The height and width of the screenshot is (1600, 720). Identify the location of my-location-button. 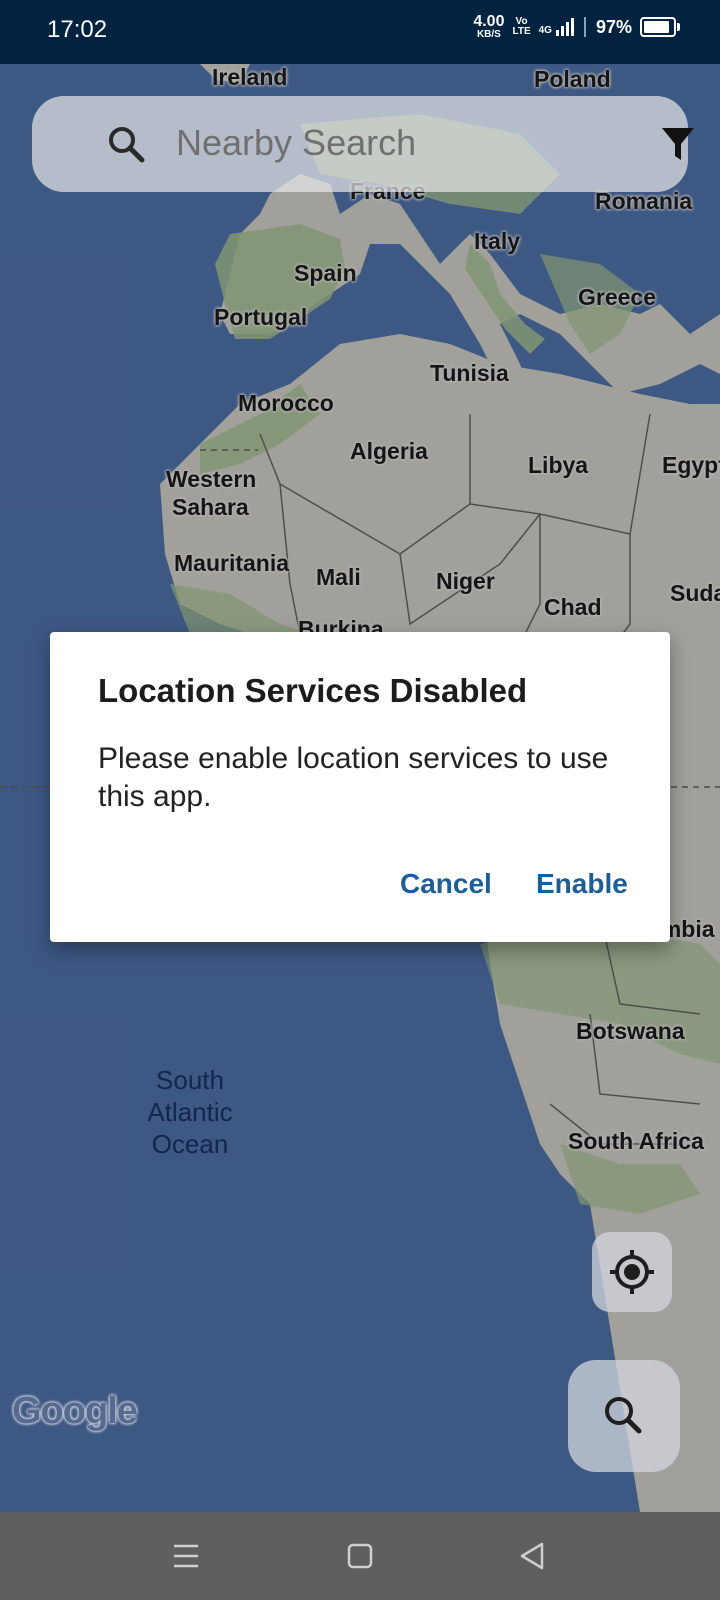
(632, 1272).